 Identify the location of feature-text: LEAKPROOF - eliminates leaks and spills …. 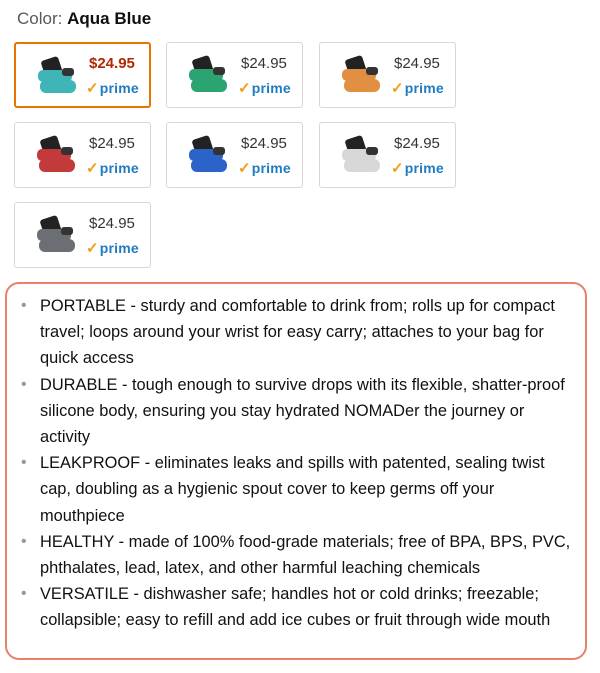
(292, 489).